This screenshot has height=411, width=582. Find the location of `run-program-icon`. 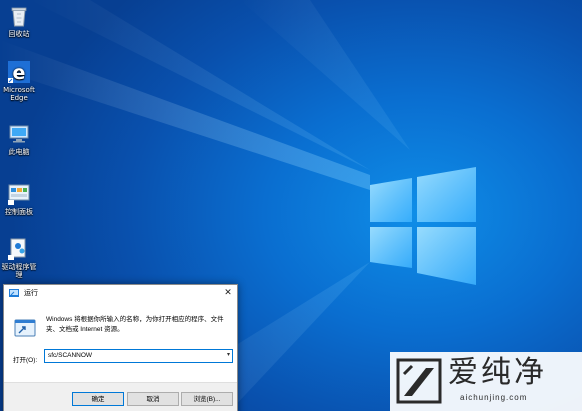

run-program-icon is located at coordinates (25, 328).